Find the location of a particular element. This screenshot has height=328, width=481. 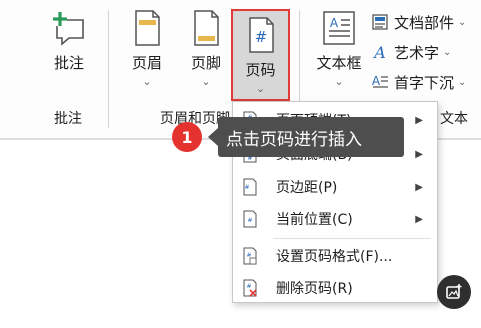

menu-item-label: 当前位置(C) is located at coordinates (314, 220).